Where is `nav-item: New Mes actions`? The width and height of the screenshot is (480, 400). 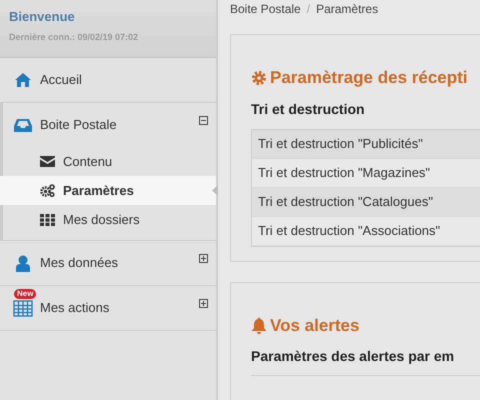 nav-item: New Mes actions is located at coordinates (114, 308).